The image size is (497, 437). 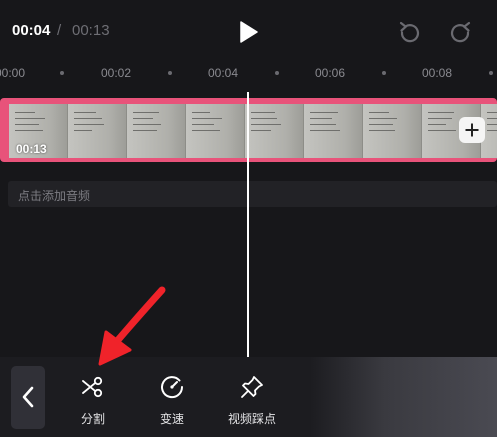 I want to click on undo-button, so click(x=409, y=32).